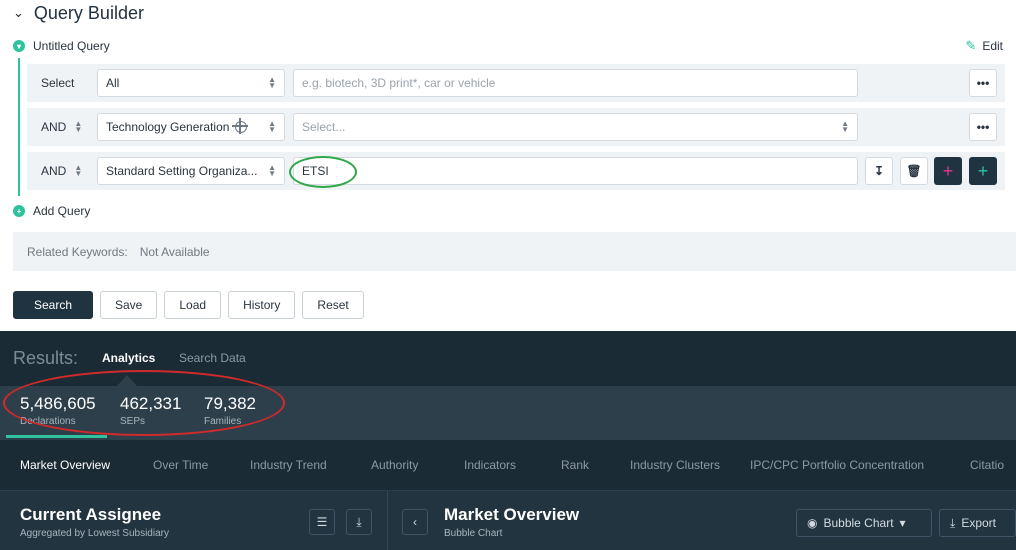 Image resolution: width=1016 pixels, height=550 pixels. Describe the element at coordinates (65, 465) in the screenshot. I see `subtab-market-overview: Market Overview` at that location.